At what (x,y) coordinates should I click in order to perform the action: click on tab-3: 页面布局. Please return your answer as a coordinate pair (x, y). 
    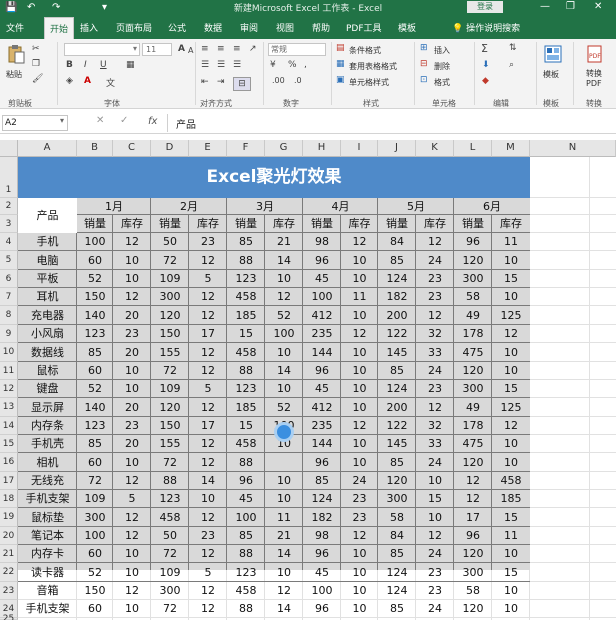
    Looking at the image, I should click on (134, 27).